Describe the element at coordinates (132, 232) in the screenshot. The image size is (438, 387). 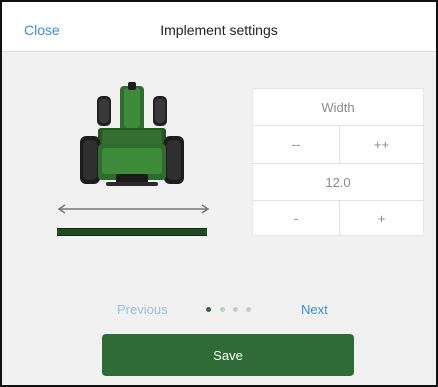
I see `implement-width-bar` at that location.